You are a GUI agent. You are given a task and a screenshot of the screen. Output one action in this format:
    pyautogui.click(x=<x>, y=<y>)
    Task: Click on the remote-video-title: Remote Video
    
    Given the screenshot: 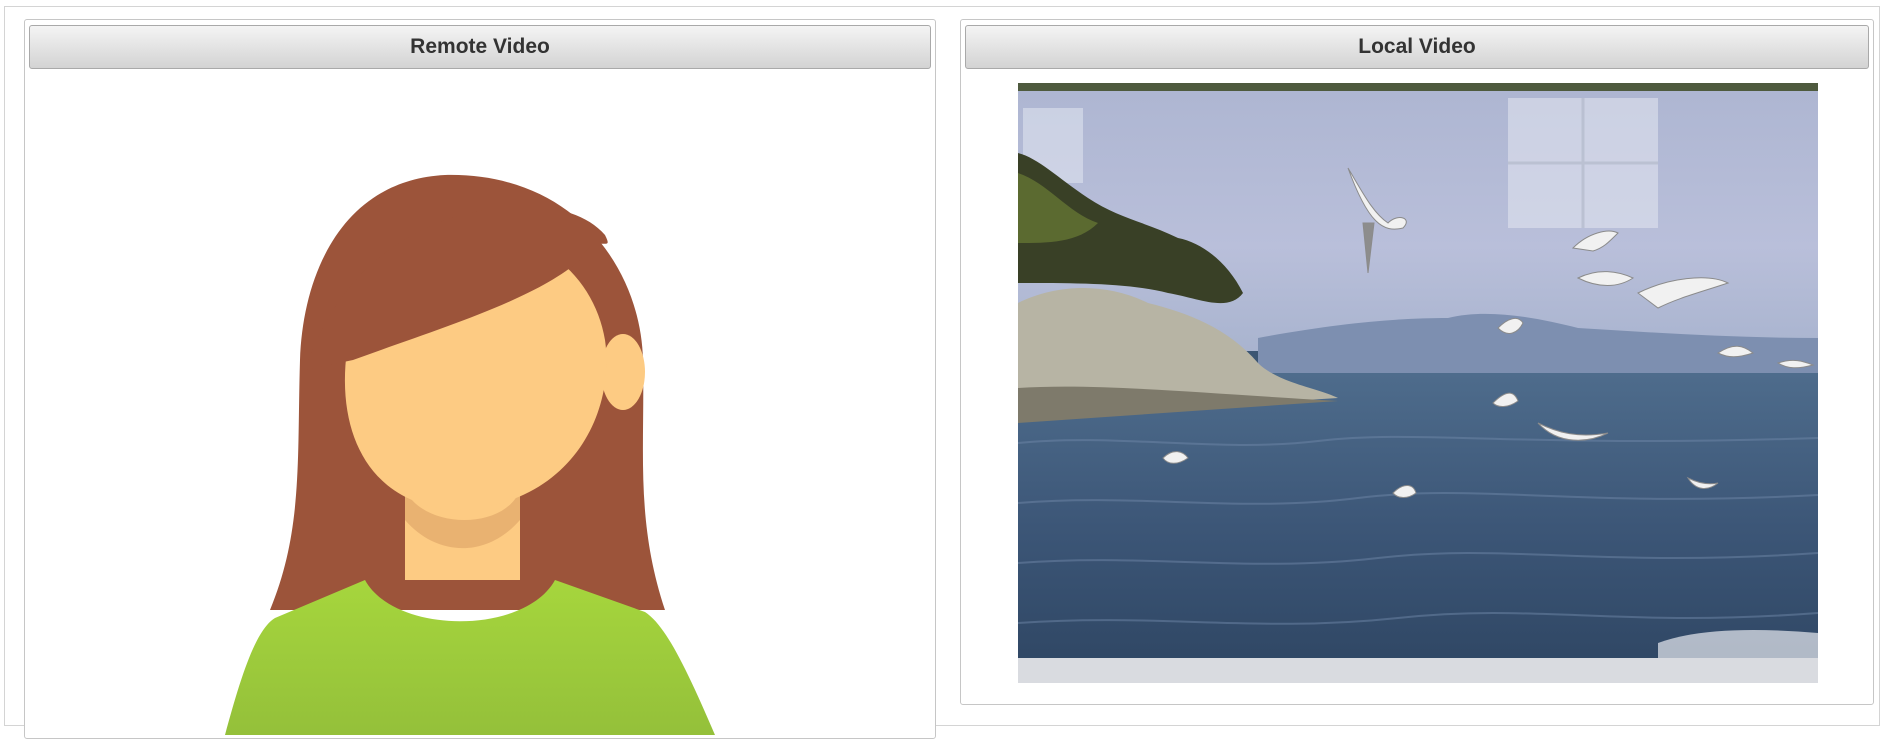 What is the action you would take?
    pyautogui.click(x=480, y=46)
    